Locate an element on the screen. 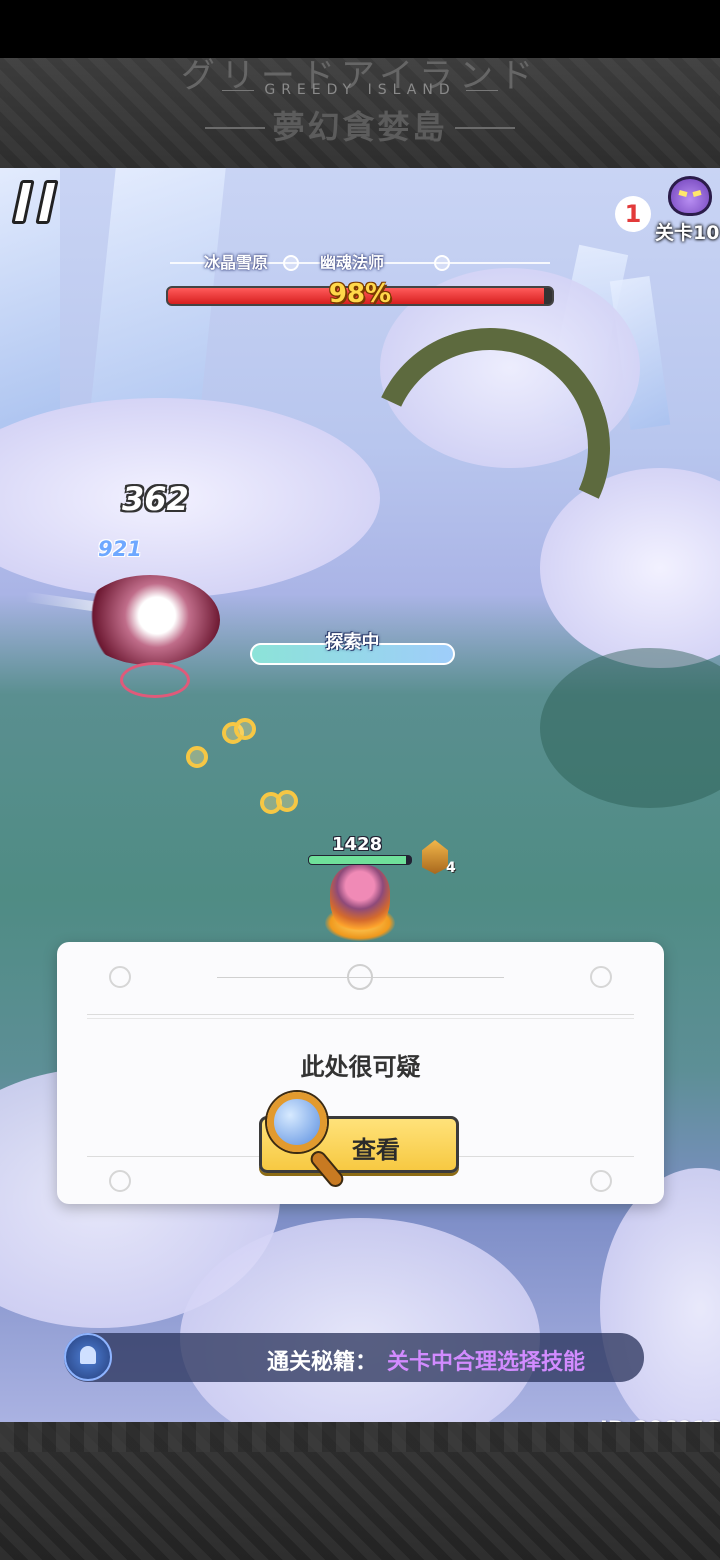 The image size is (720, 1560). pause-button is located at coordinates (38, 204).